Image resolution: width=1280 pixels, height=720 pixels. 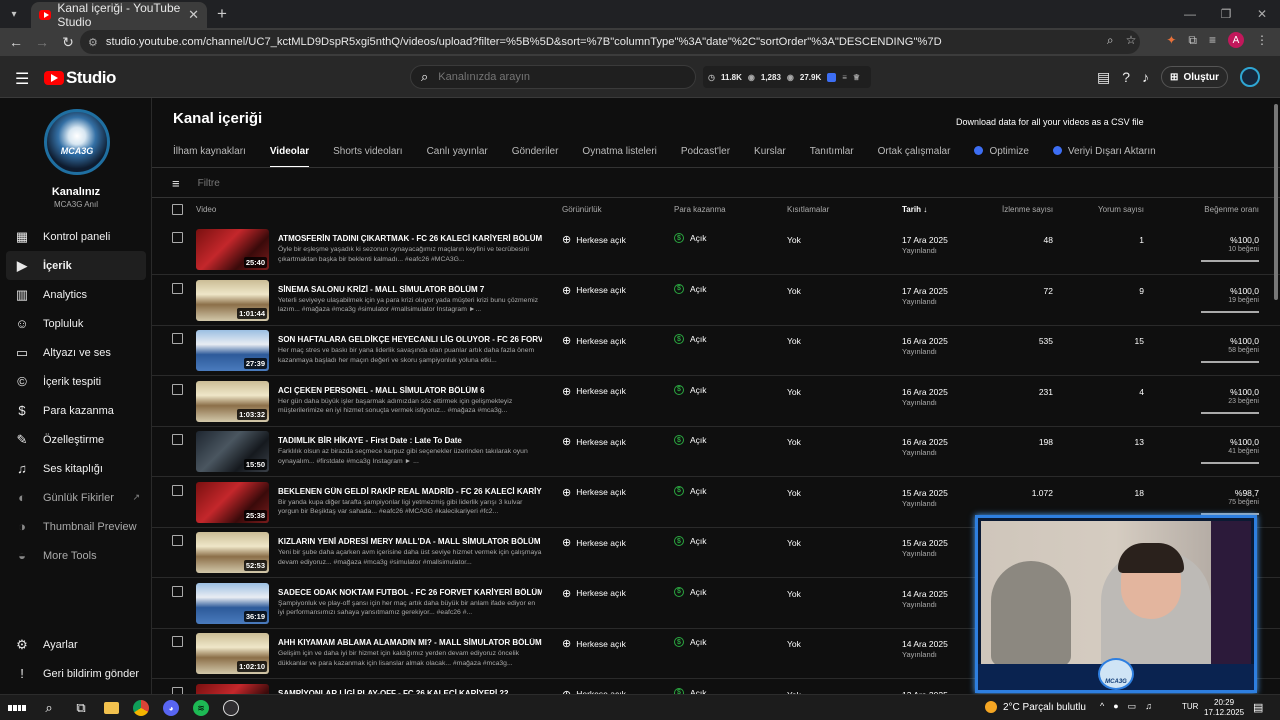 What do you see at coordinates (1230, 209) in the screenshot?
I see `col-likes: Beğenme oranı` at bounding box center [1230, 209].